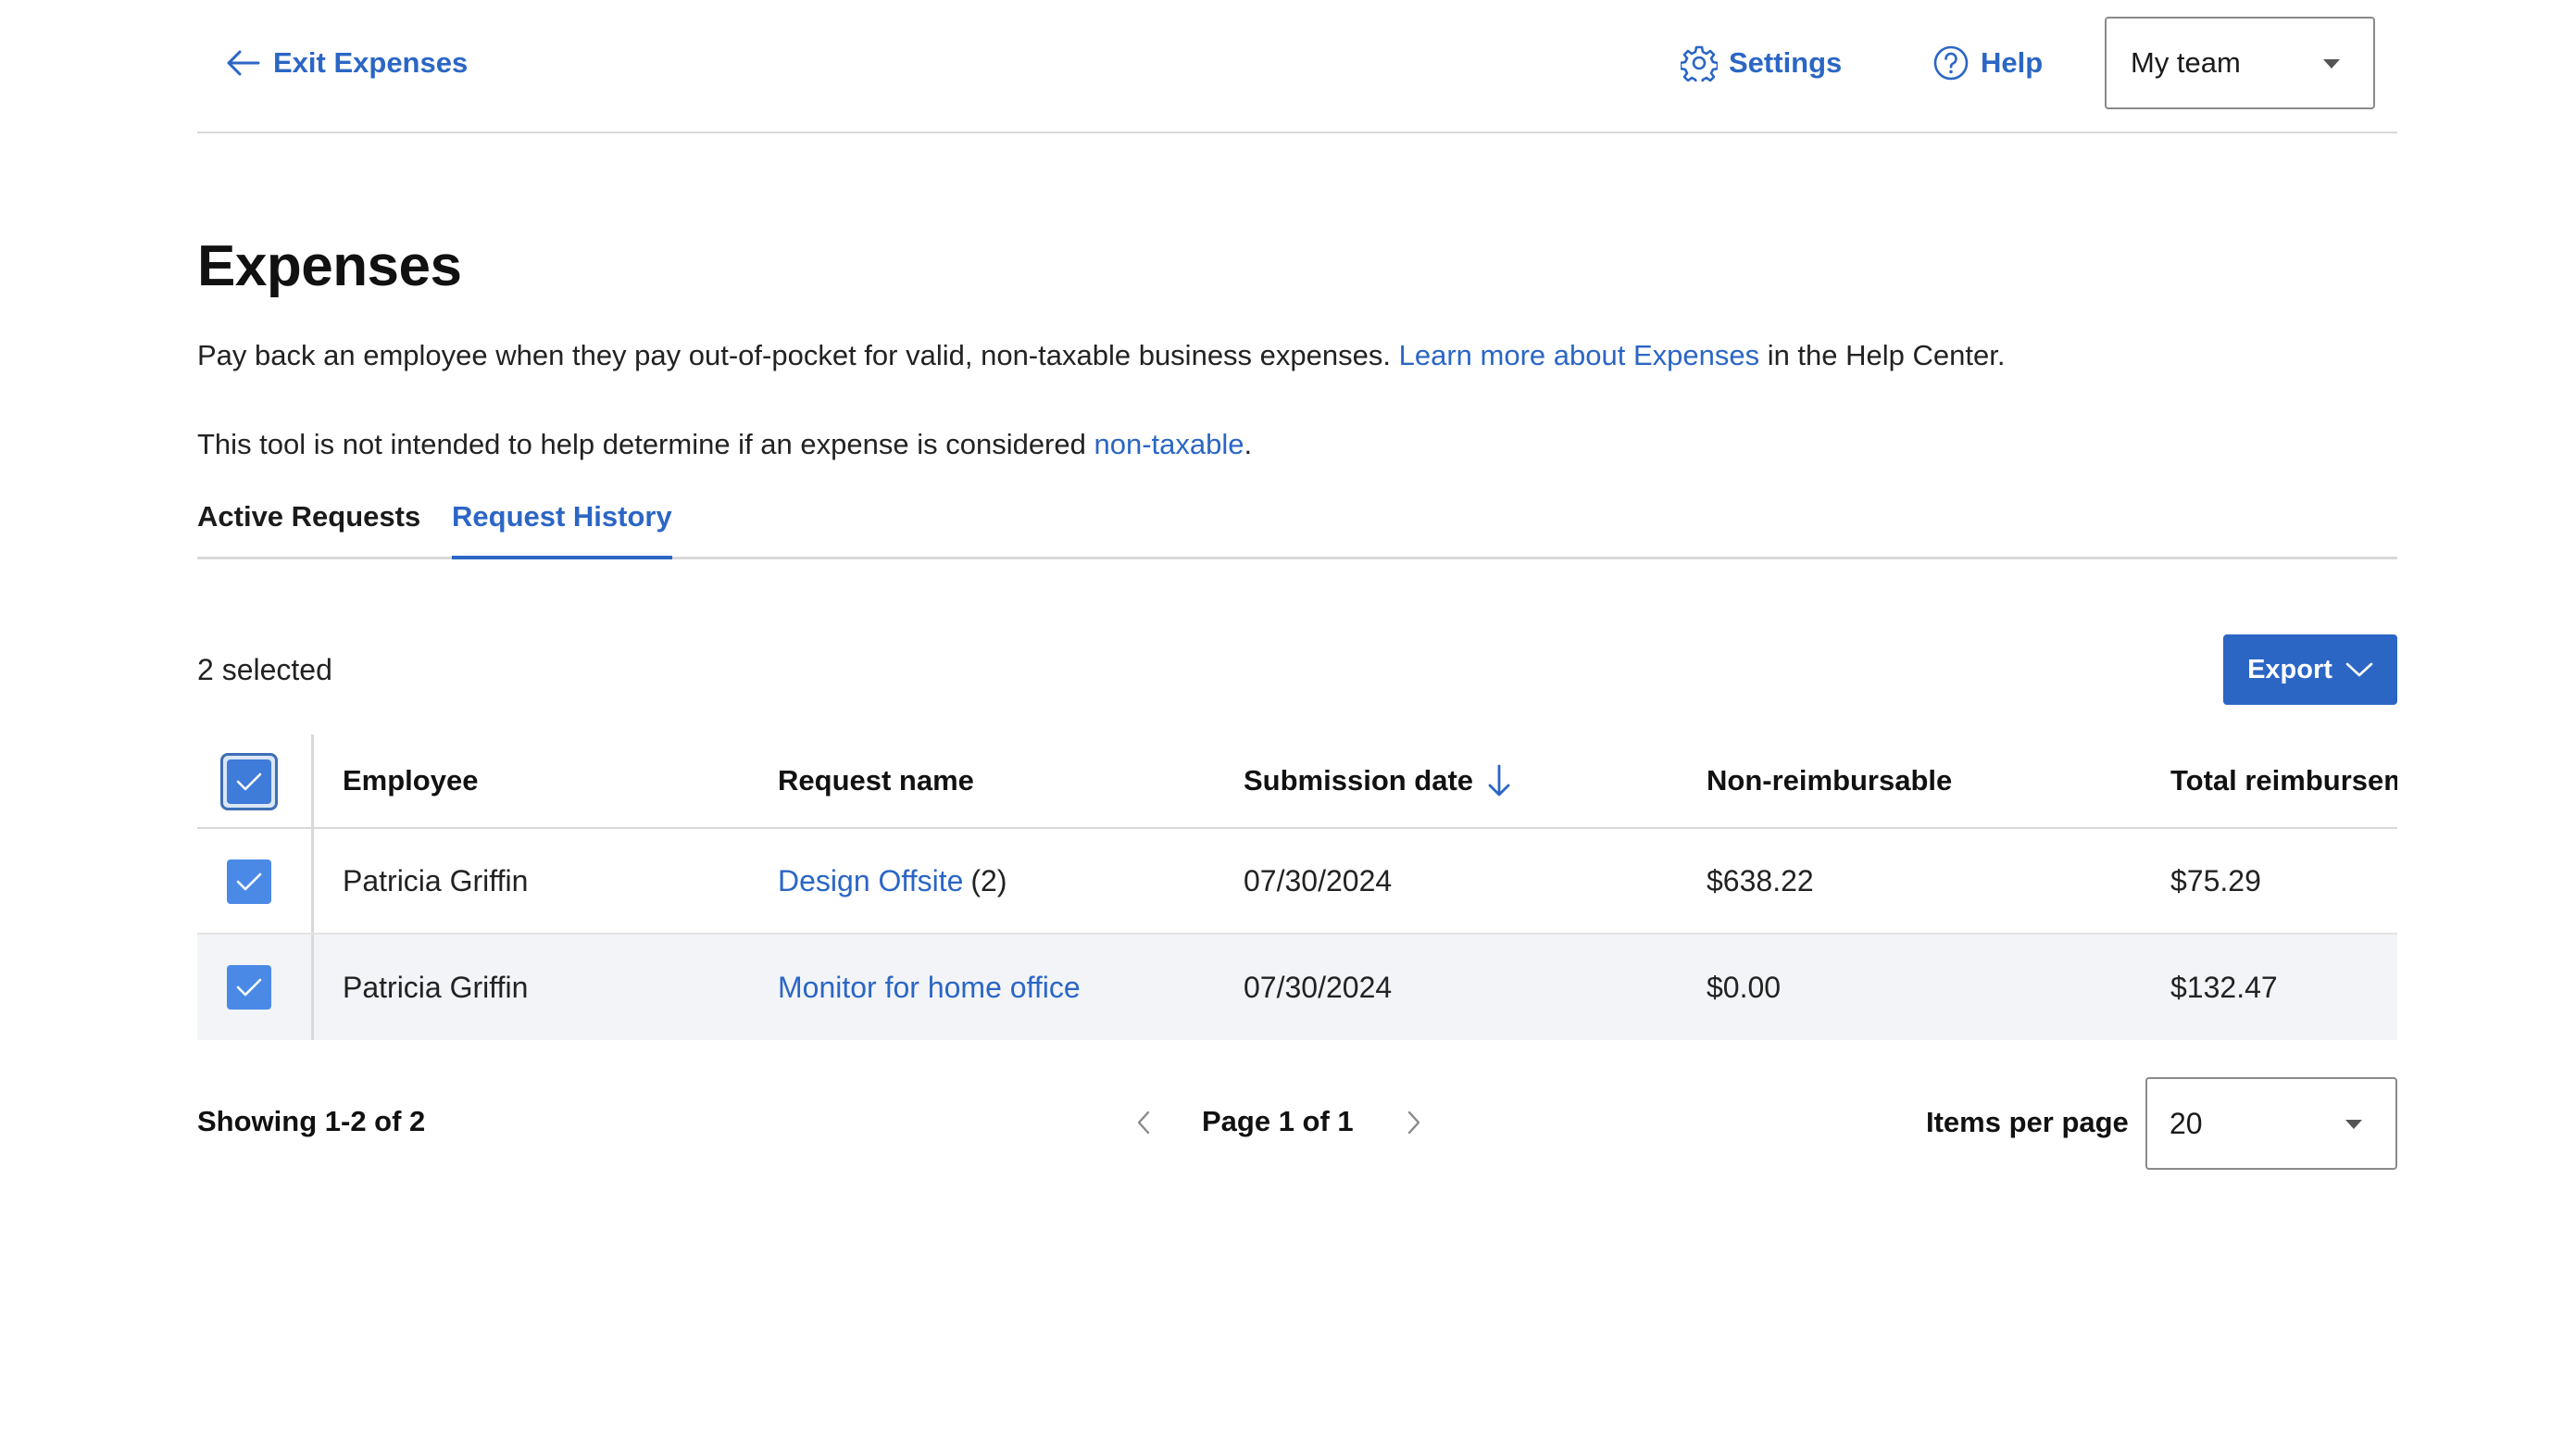  I want to click on team-select-value: My team, so click(2186, 62).